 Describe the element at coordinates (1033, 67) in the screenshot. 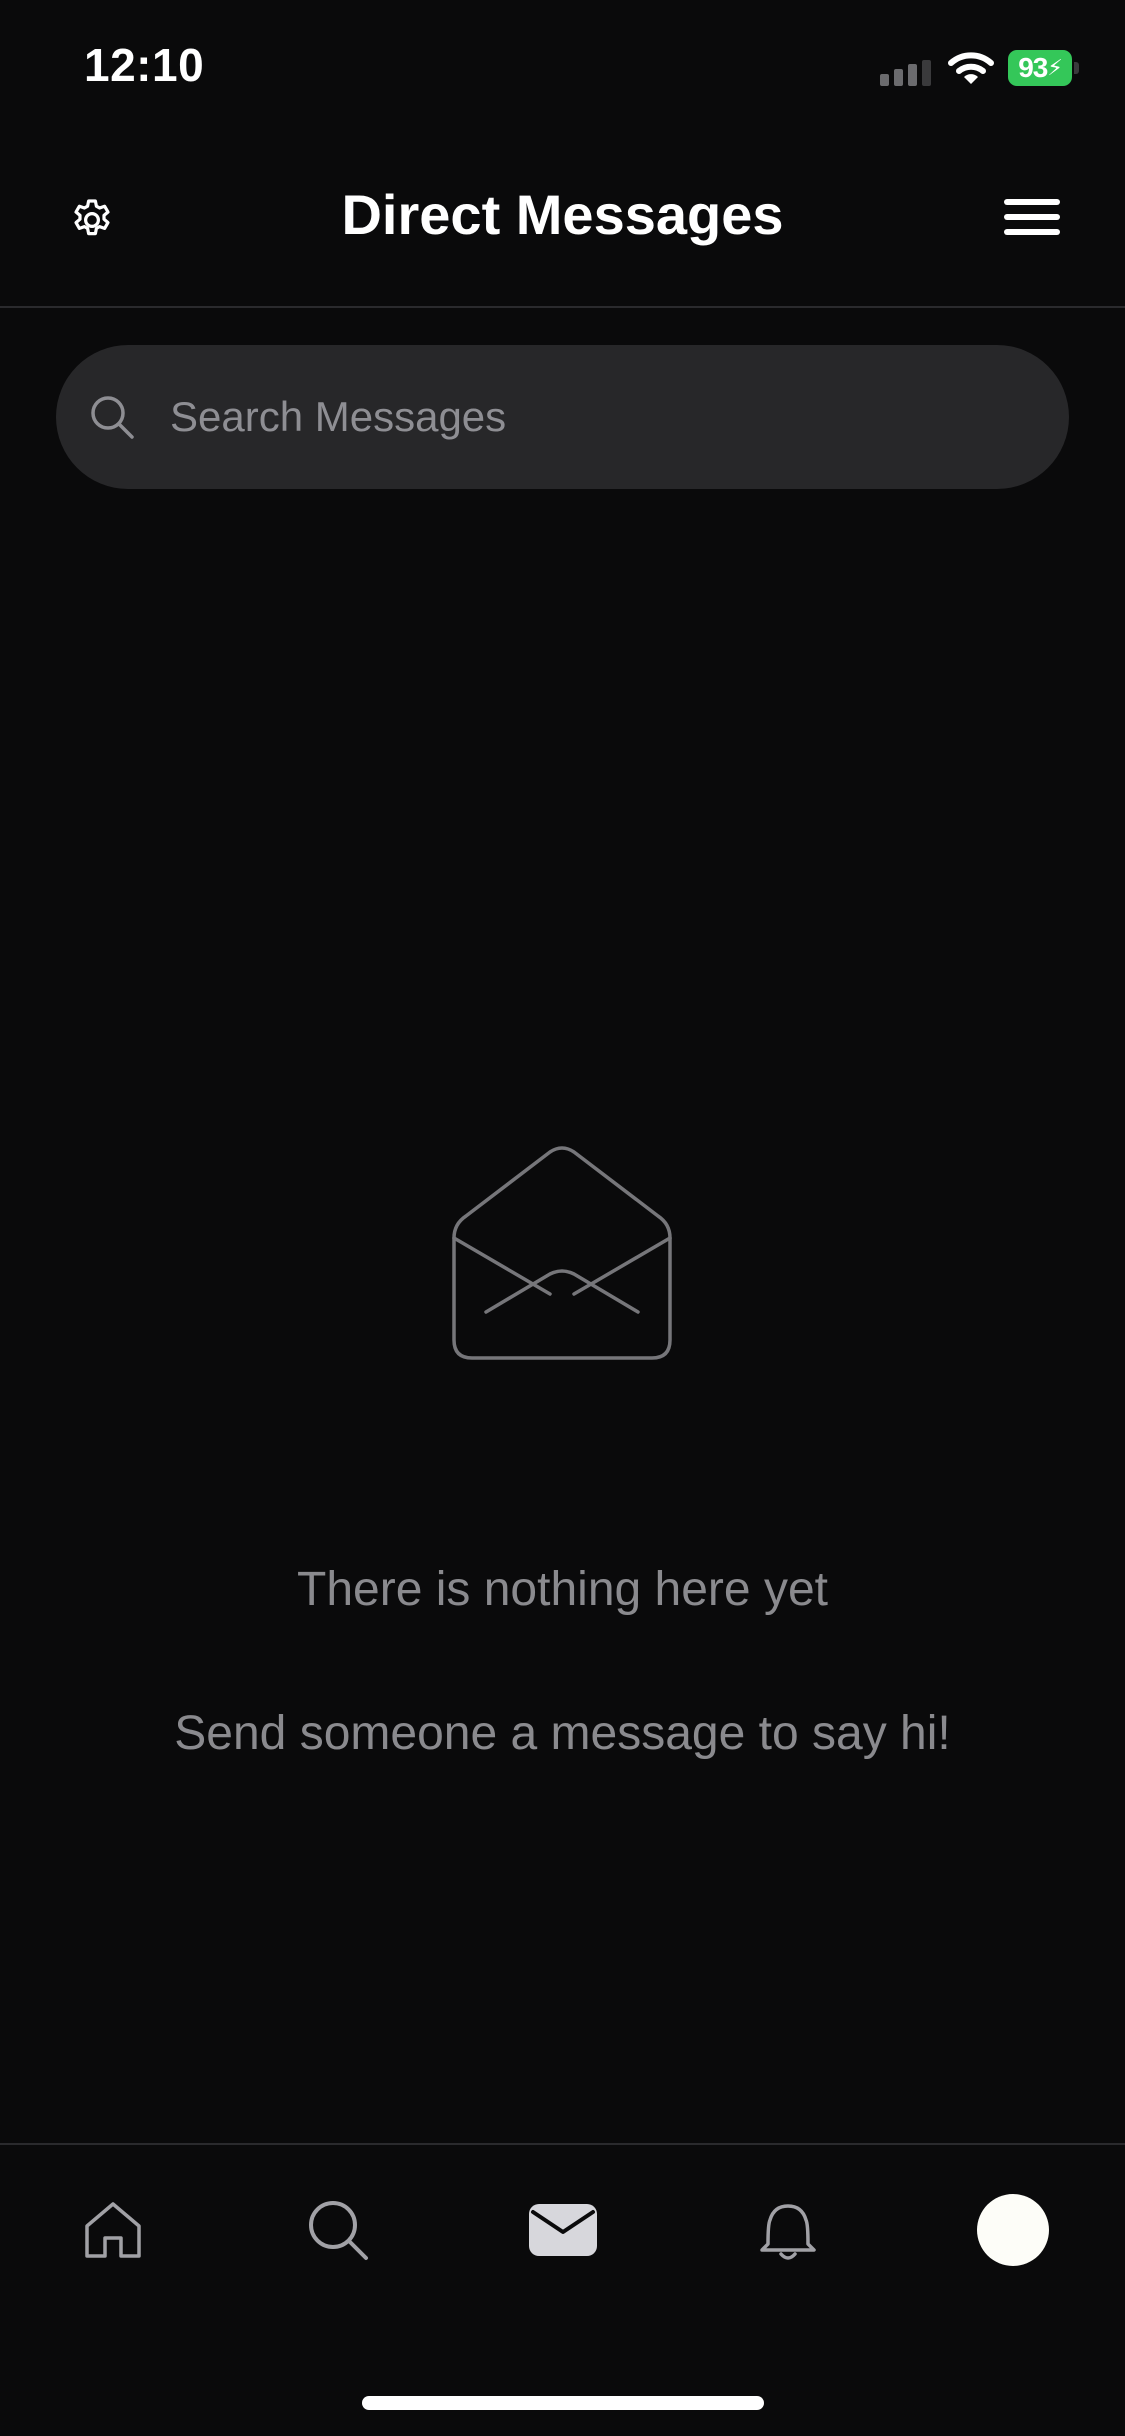

I see `battery-percent: 93` at that location.